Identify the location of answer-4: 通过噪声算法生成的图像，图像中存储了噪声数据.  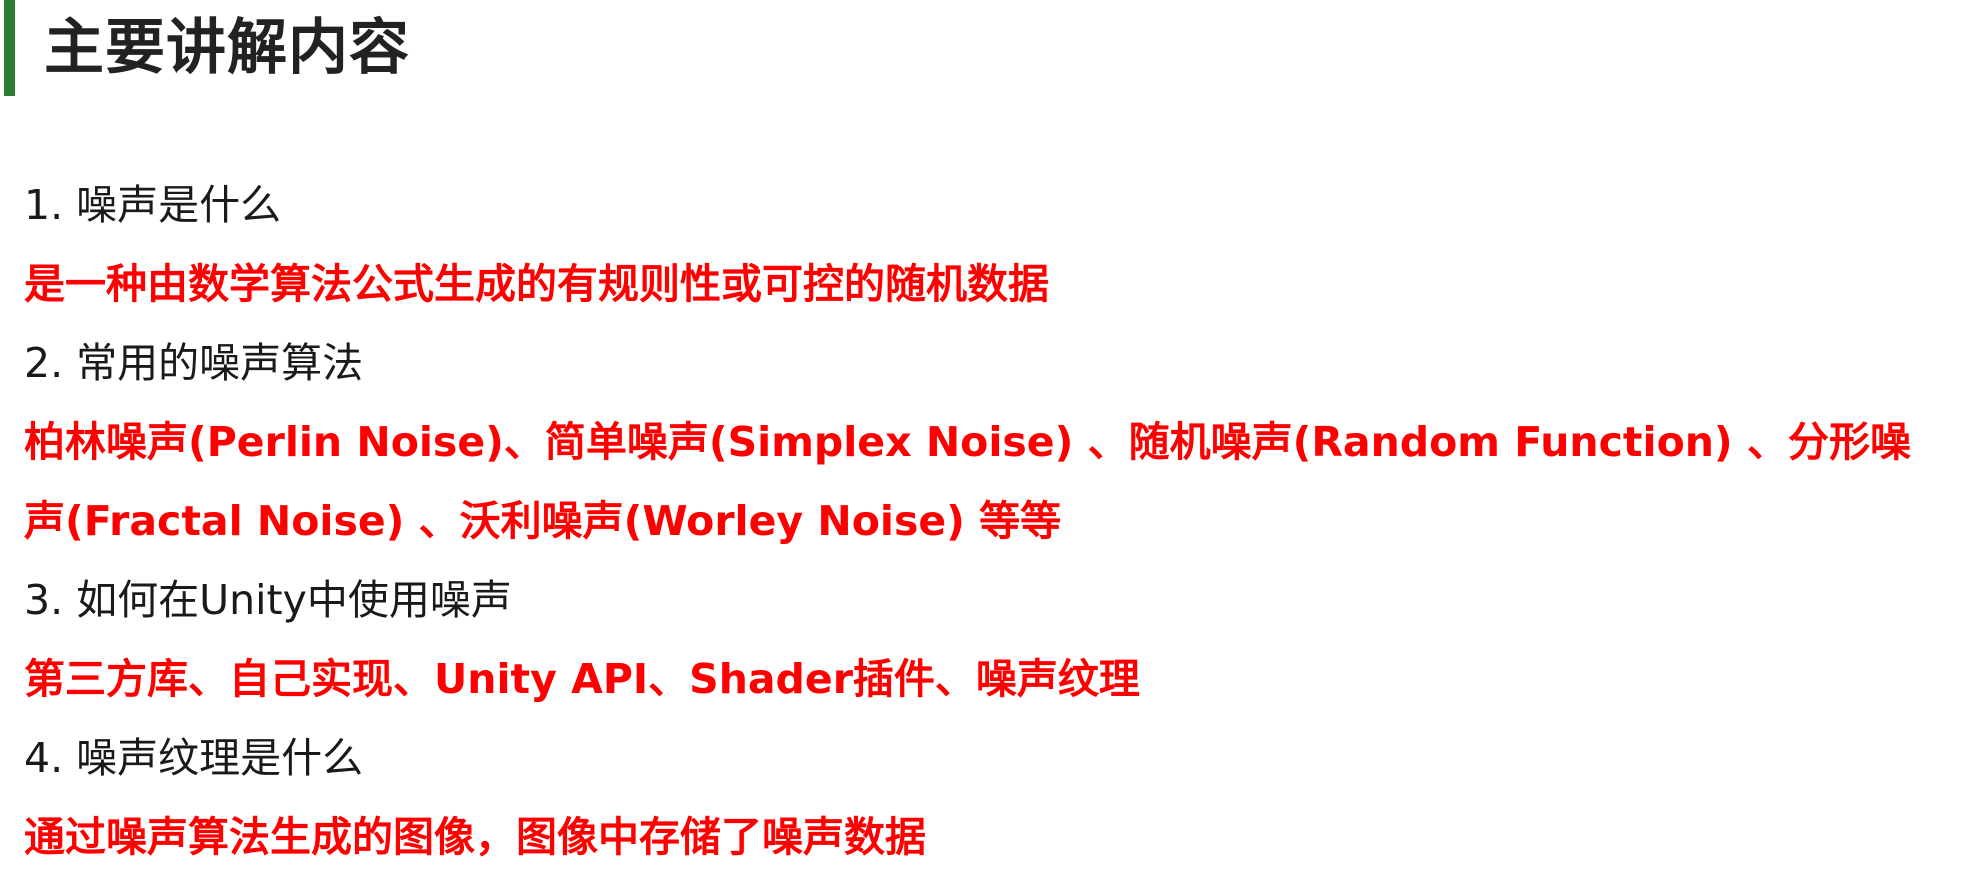
(475, 837).